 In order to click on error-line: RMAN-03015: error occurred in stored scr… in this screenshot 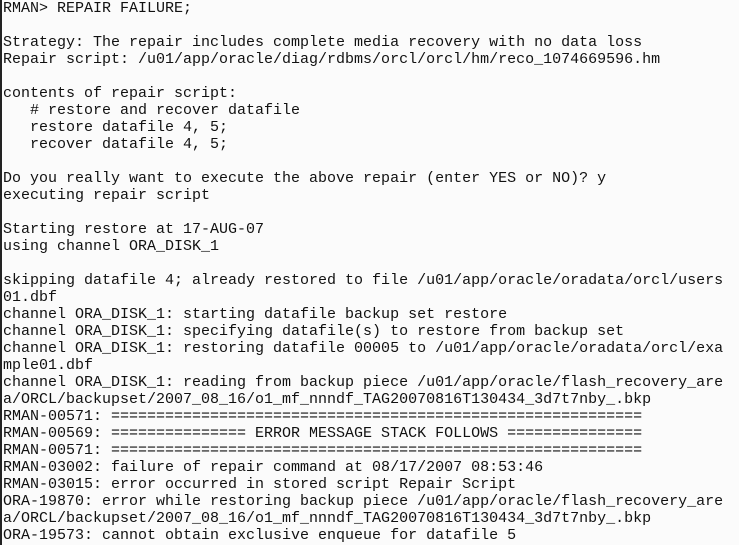, I will do `click(260, 484)`.